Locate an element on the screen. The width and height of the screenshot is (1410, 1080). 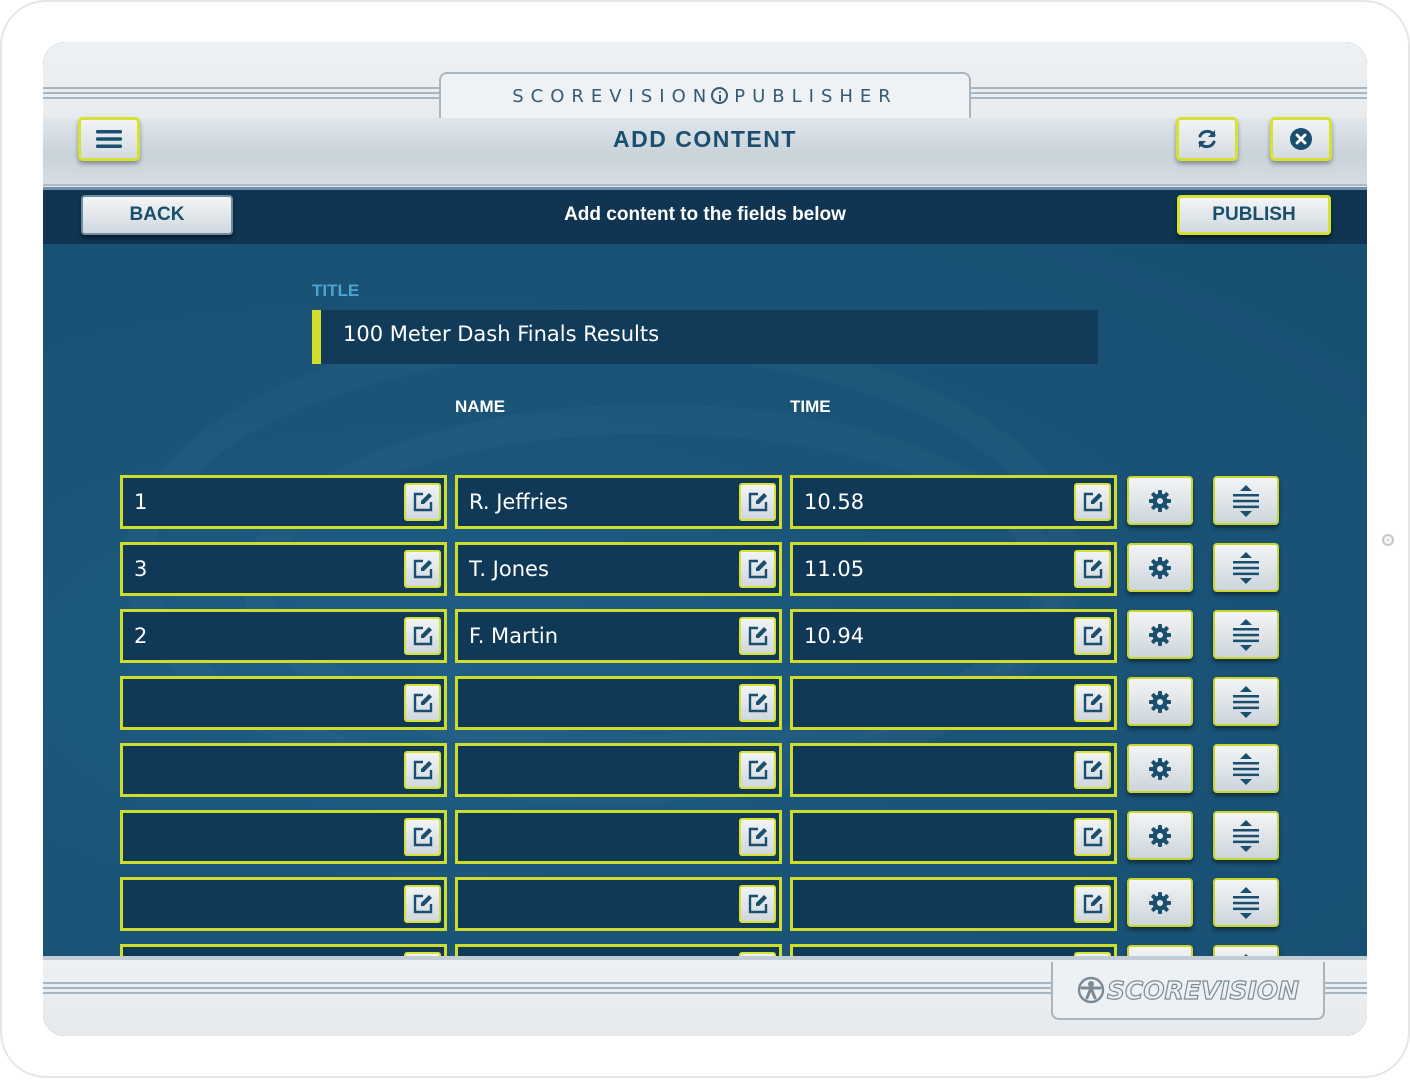
close-icon is located at coordinates (1301, 139).